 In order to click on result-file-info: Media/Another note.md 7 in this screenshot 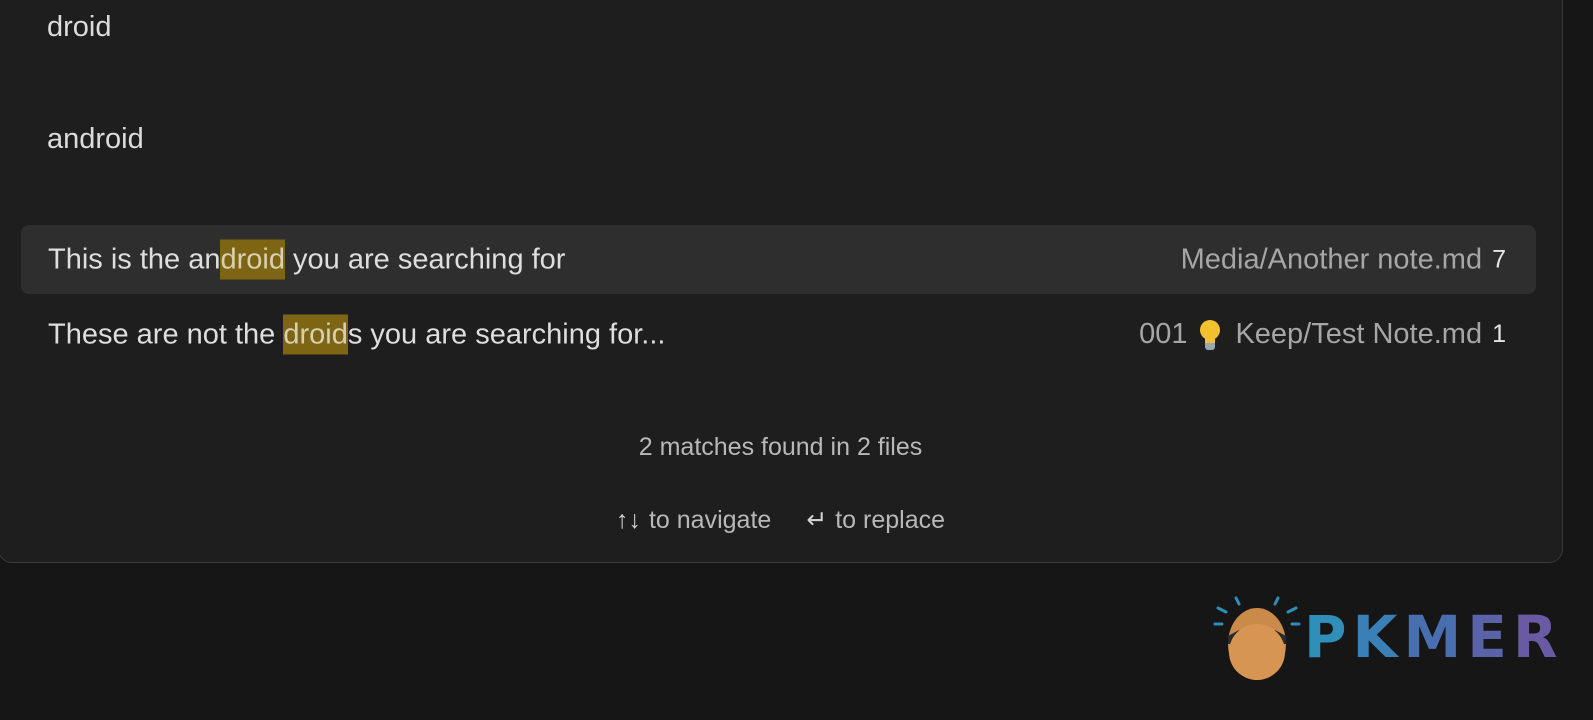, I will do `click(1343, 259)`.